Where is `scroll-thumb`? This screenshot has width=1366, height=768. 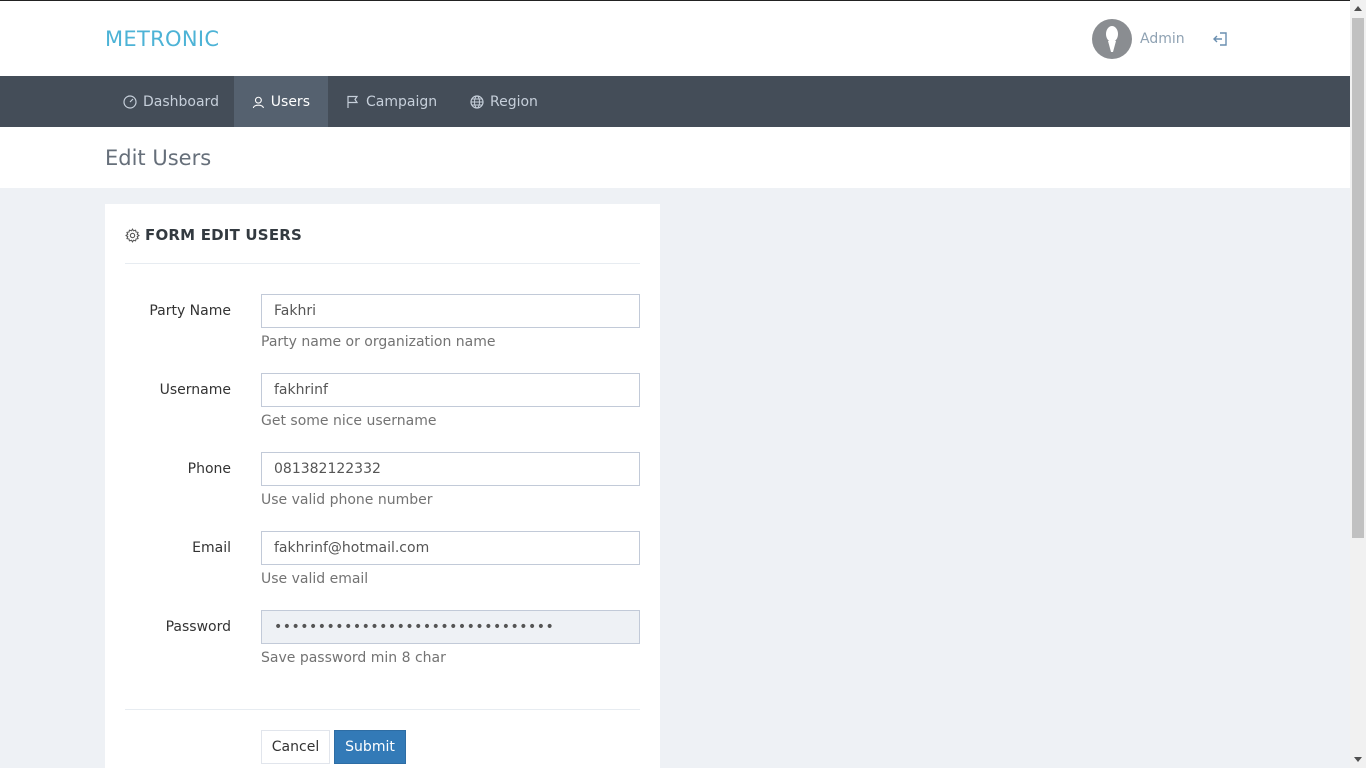 scroll-thumb is located at coordinates (1358, 278).